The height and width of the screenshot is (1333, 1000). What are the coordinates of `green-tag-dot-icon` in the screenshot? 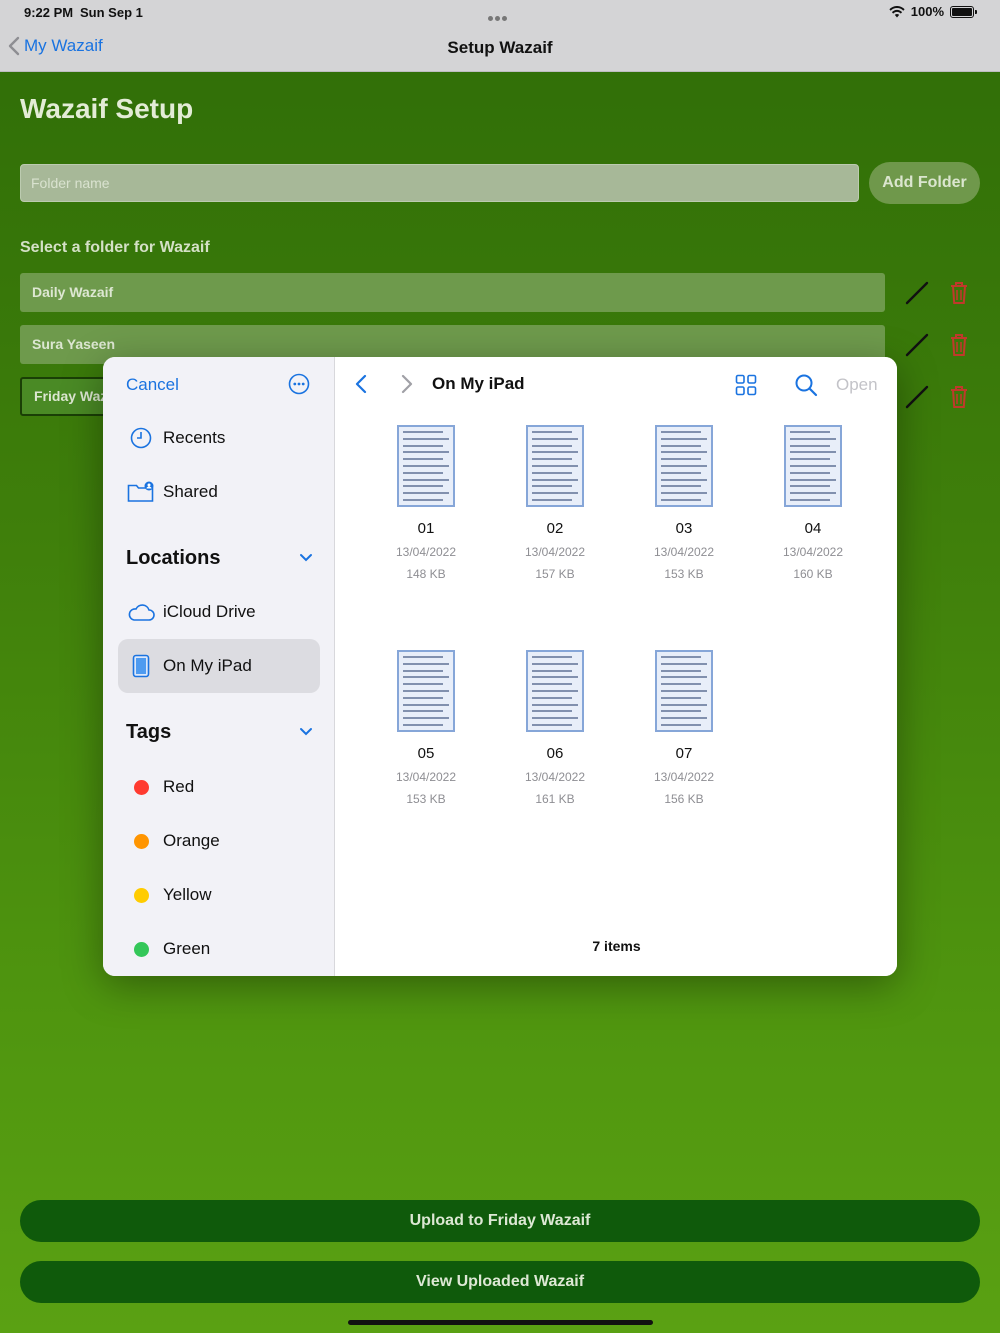 It's located at (141, 949).